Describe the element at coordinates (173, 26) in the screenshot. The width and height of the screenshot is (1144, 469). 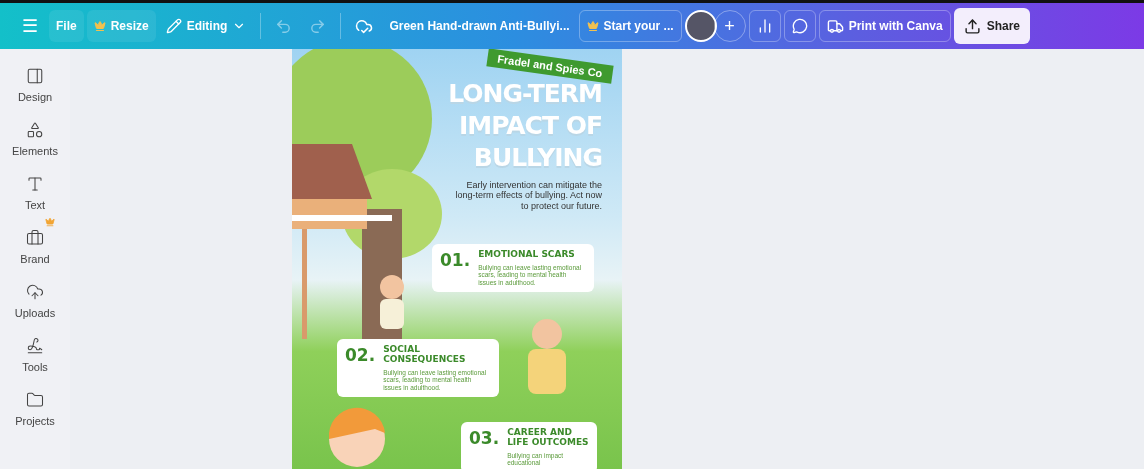
I see `pencil-icon` at that location.